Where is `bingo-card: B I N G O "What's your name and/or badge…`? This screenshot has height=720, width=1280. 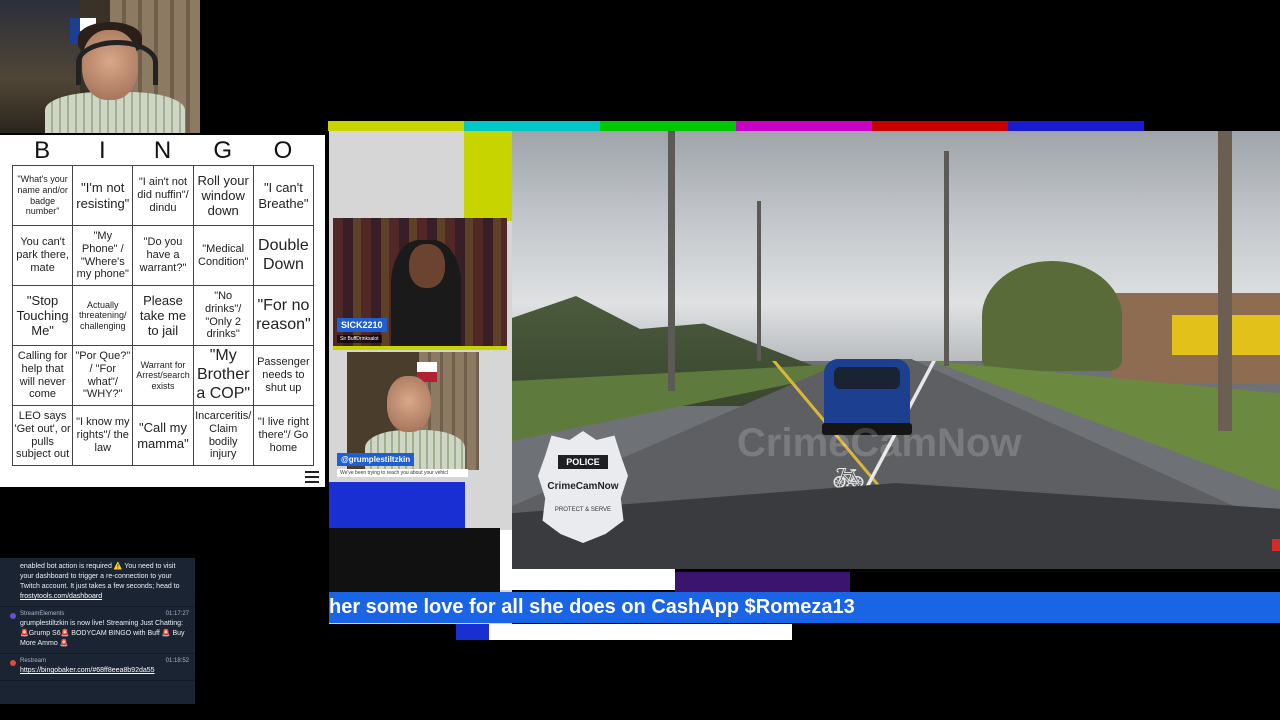
bingo-card: B I N G O "What's your name and/or badge… is located at coordinates (162, 311).